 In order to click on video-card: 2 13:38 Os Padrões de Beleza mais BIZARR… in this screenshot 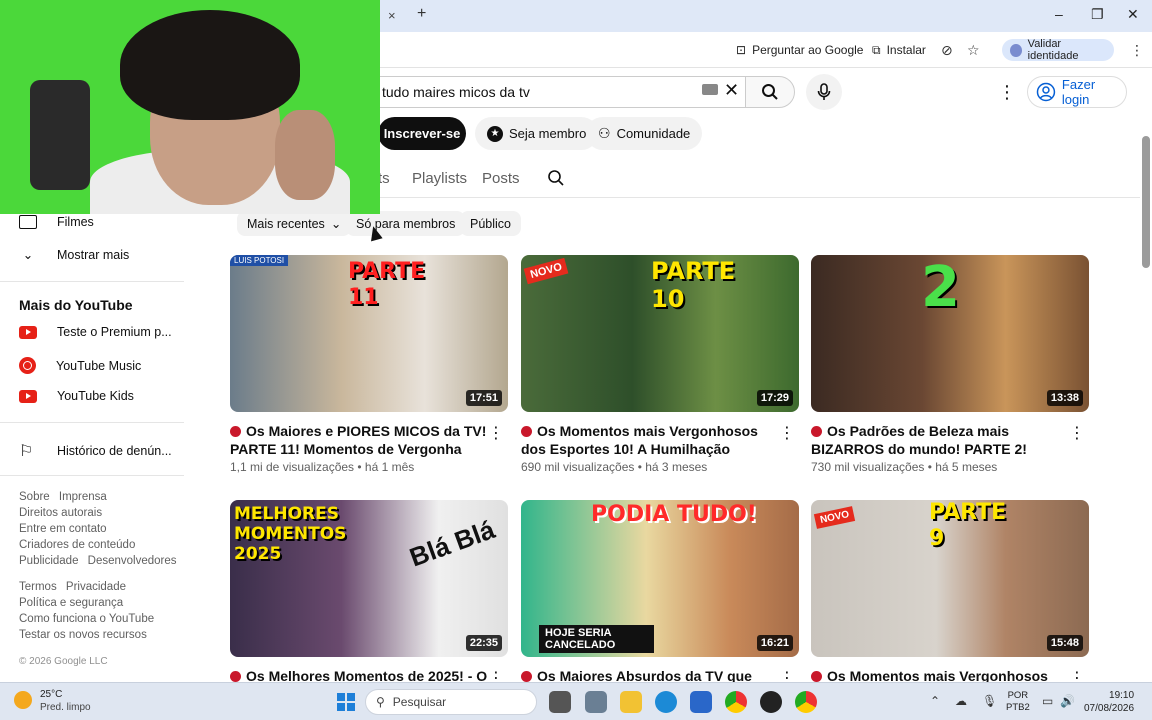, I will do `click(950, 364)`.